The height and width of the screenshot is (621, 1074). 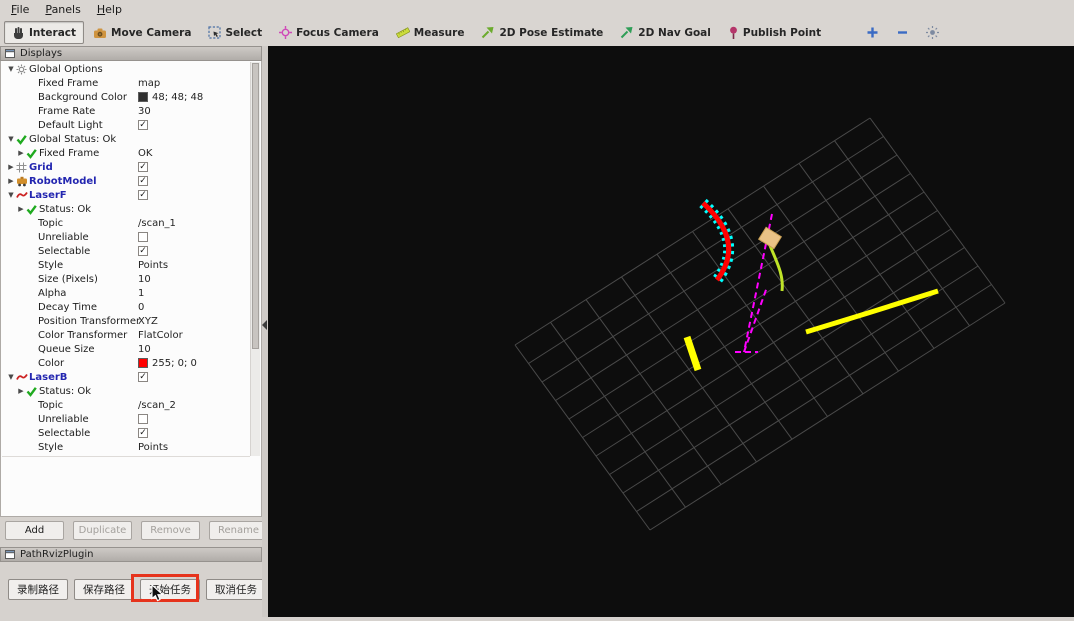 What do you see at coordinates (157, 223) in the screenshot?
I see `property-value: /scan_1` at bounding box center [157, 223].